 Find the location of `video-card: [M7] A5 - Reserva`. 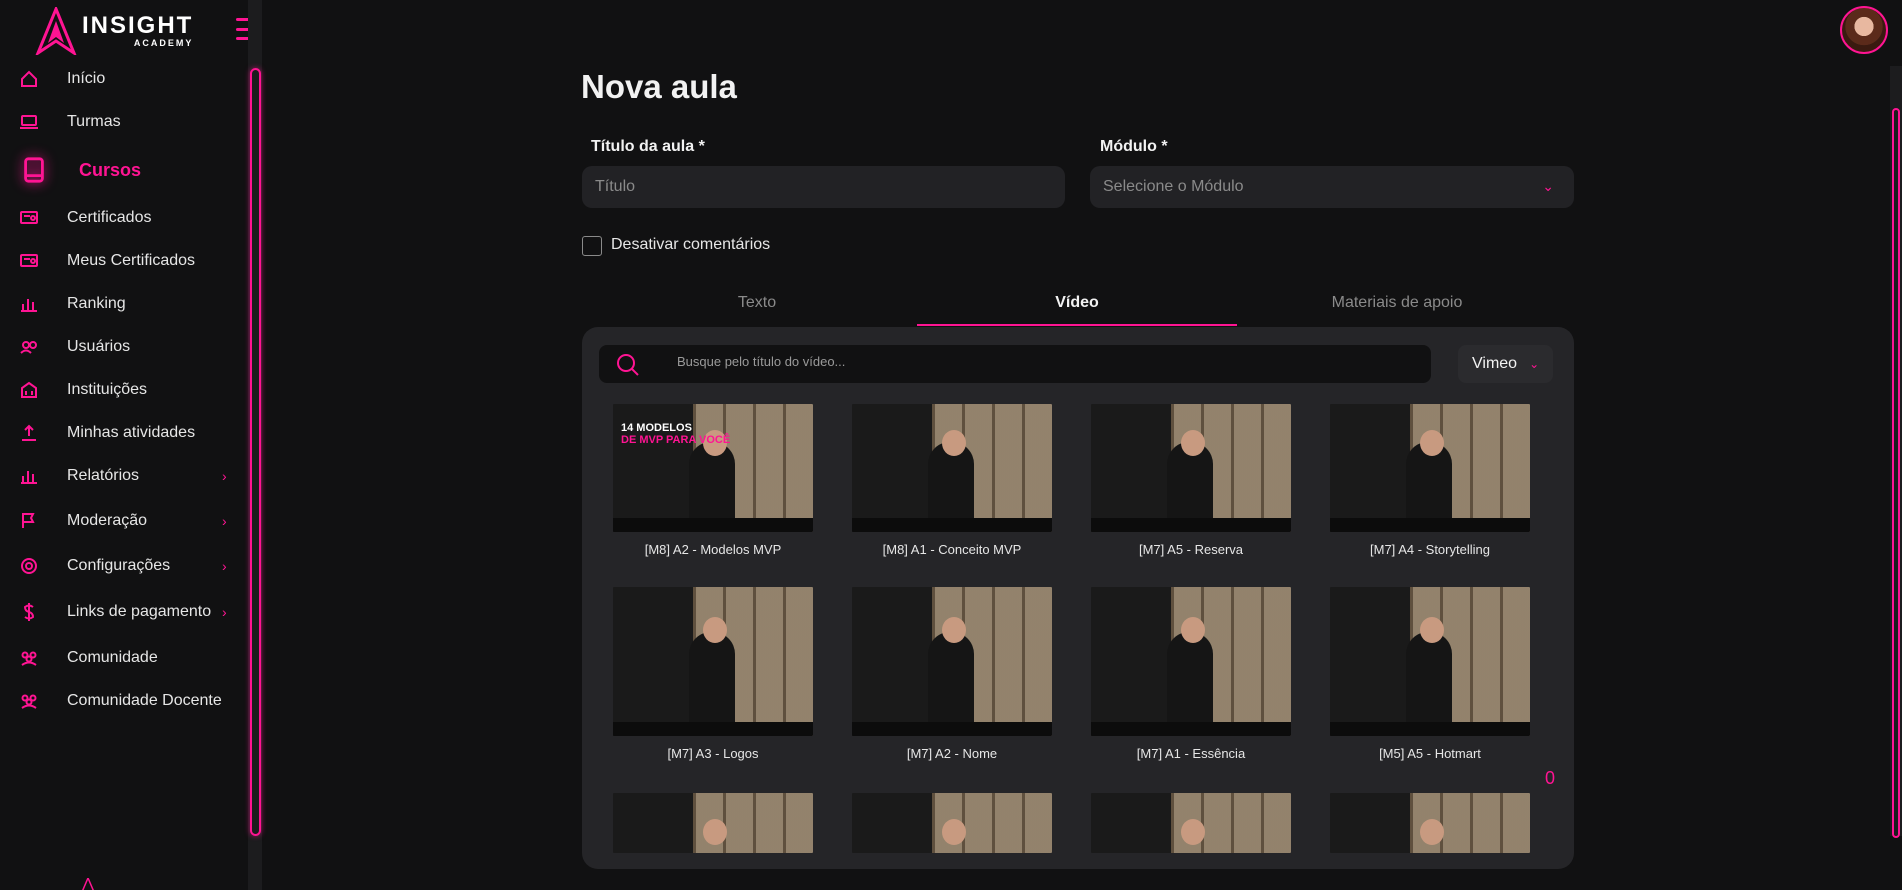

video-card: [M7] A5 - Reserva is located at coordinates (1191, 480).